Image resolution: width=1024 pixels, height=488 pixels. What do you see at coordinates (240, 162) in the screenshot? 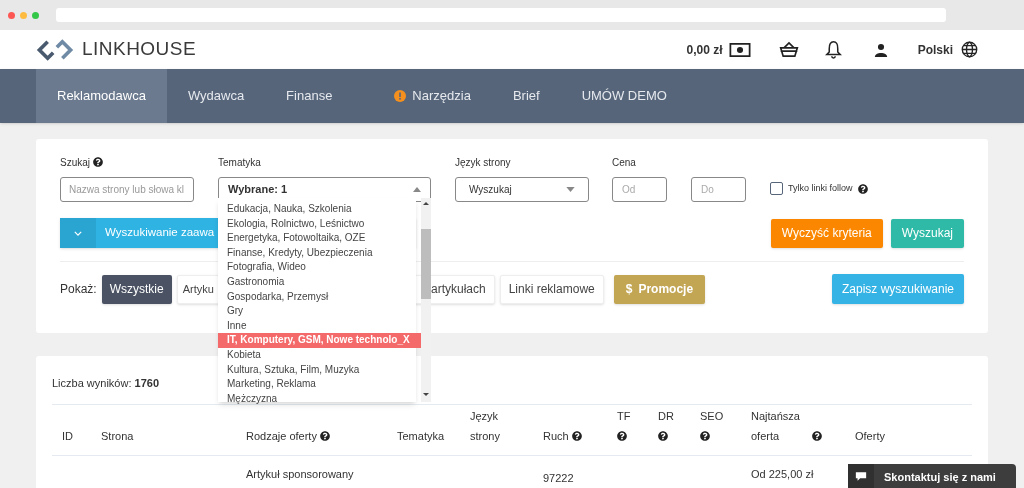
I see `topic-label: Tematyka` at bounding box center [240, 162].